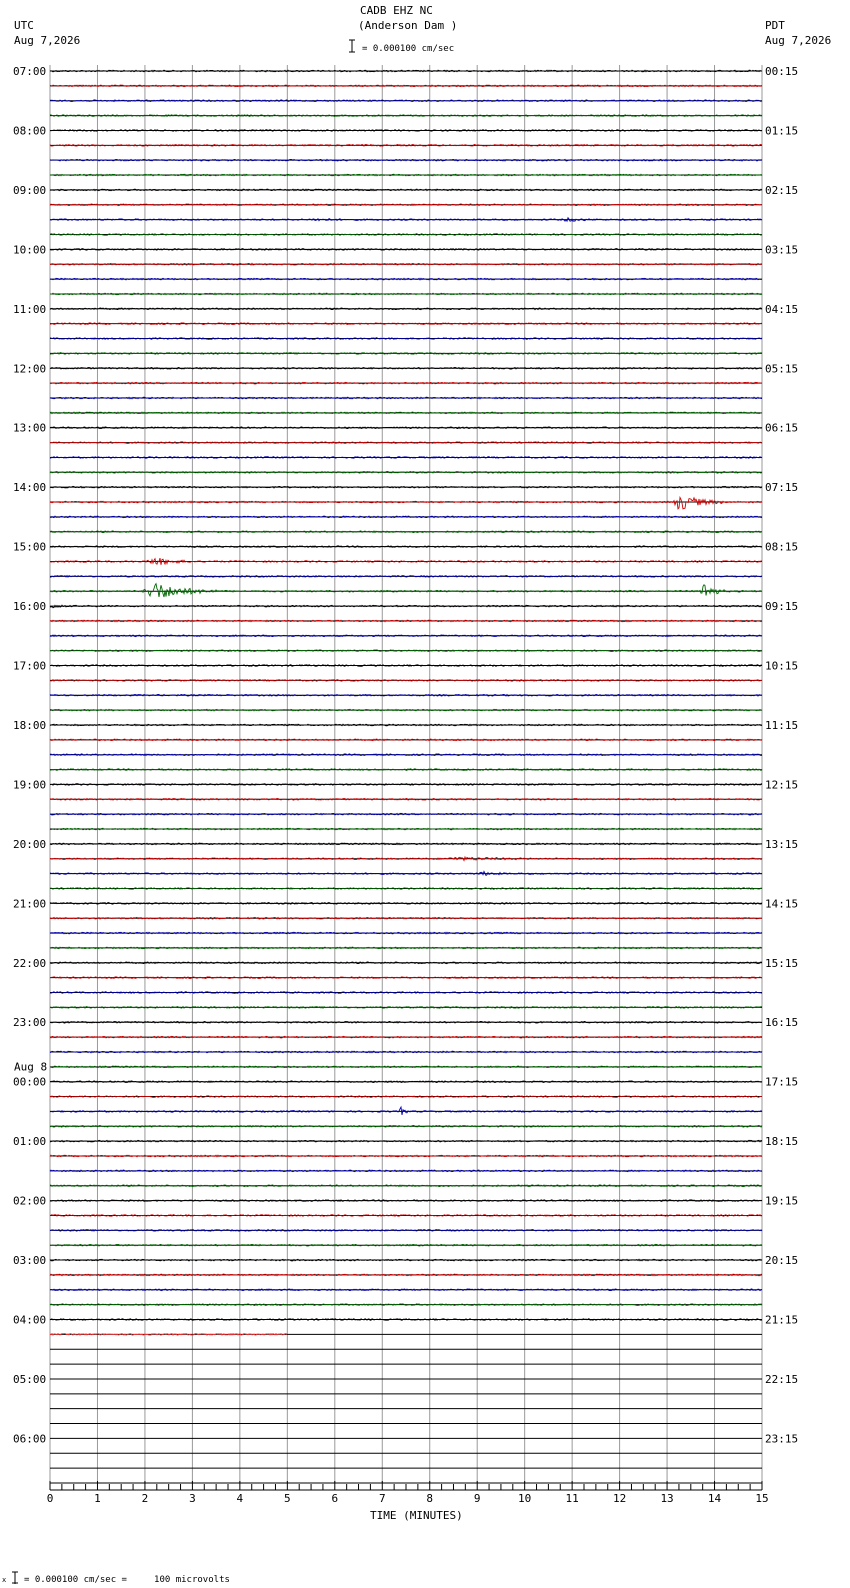  I want to click on utc-hour-label: 01:00, so click(29, 1141).